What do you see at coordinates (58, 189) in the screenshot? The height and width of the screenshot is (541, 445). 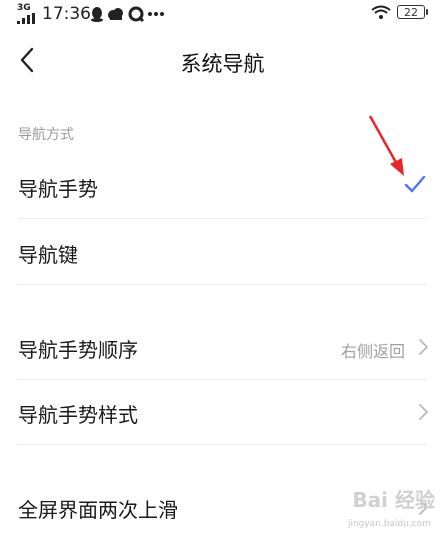 I see `option-label: 导航手势` at bounding box center [58, 189].